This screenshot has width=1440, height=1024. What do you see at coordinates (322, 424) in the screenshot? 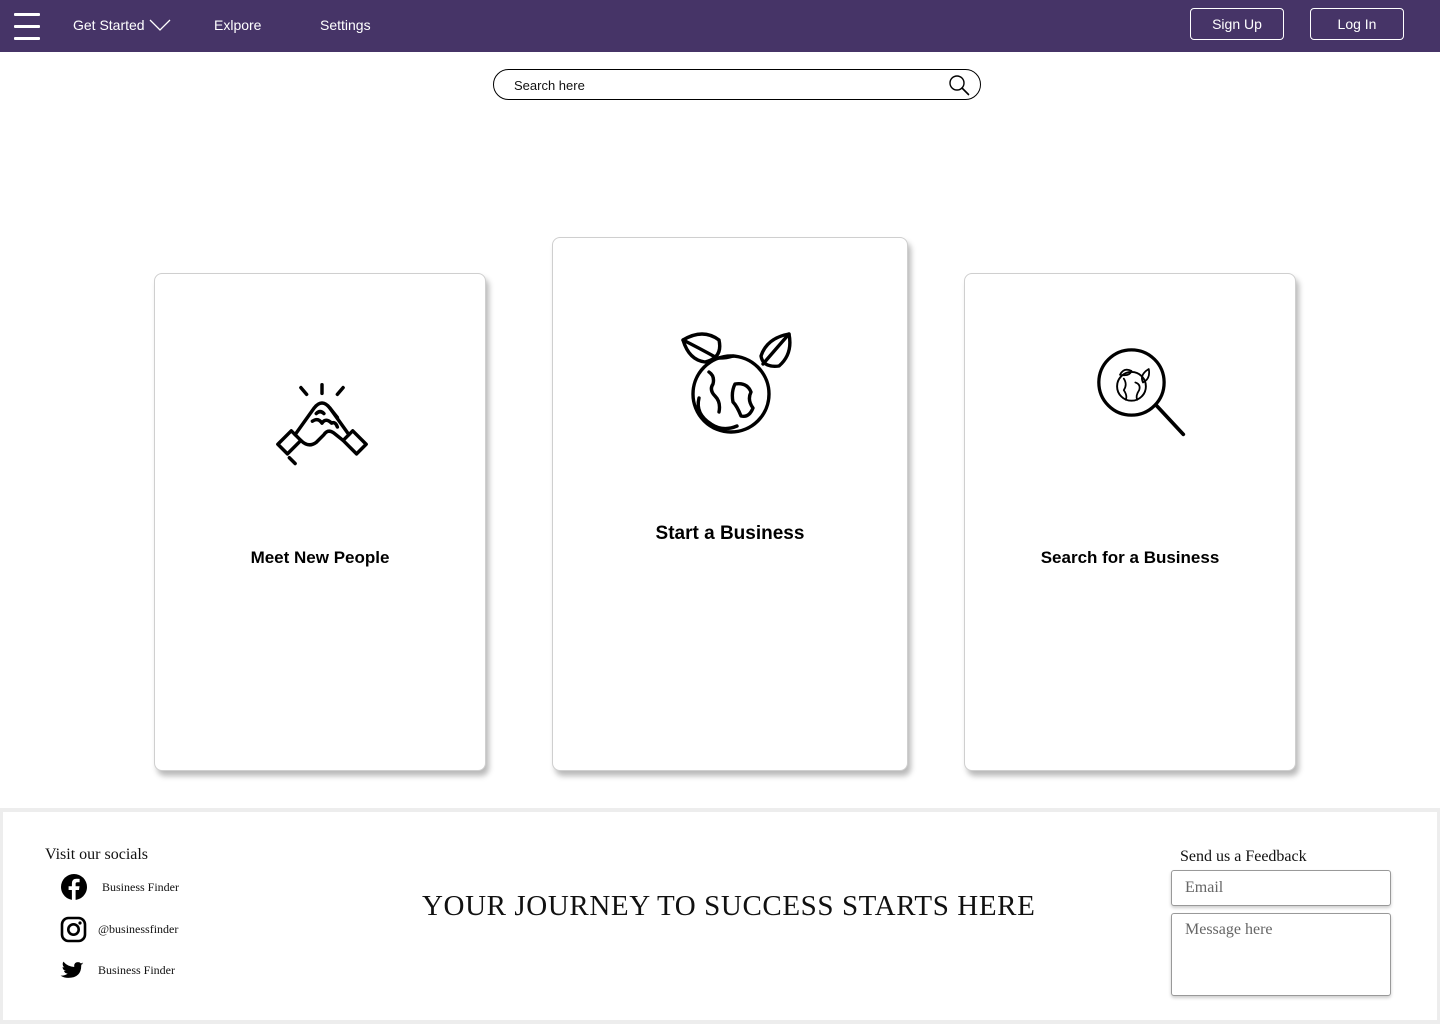
I see `handshake-icon` at bounding box center [322, 424].